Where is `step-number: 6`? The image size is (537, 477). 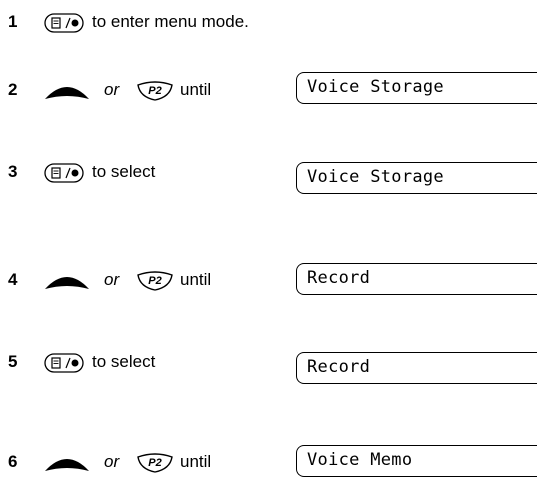 step-number: 6 is located at coordinates (13, 461).